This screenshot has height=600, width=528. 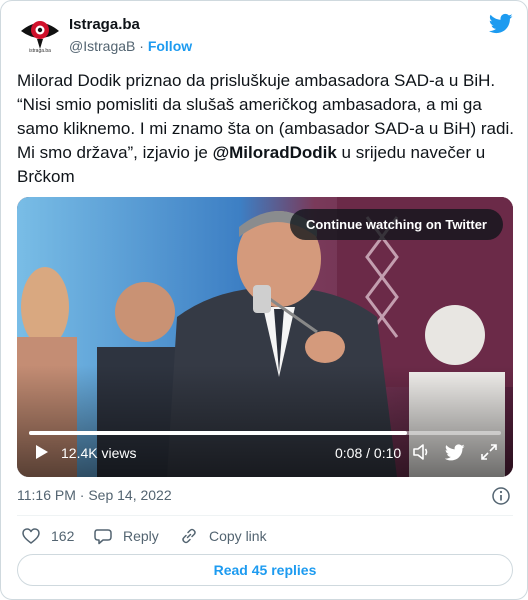 What do you see at coordinates (265, 515) in the screenshot?
I see `divider` at bounding box center [265, 515].